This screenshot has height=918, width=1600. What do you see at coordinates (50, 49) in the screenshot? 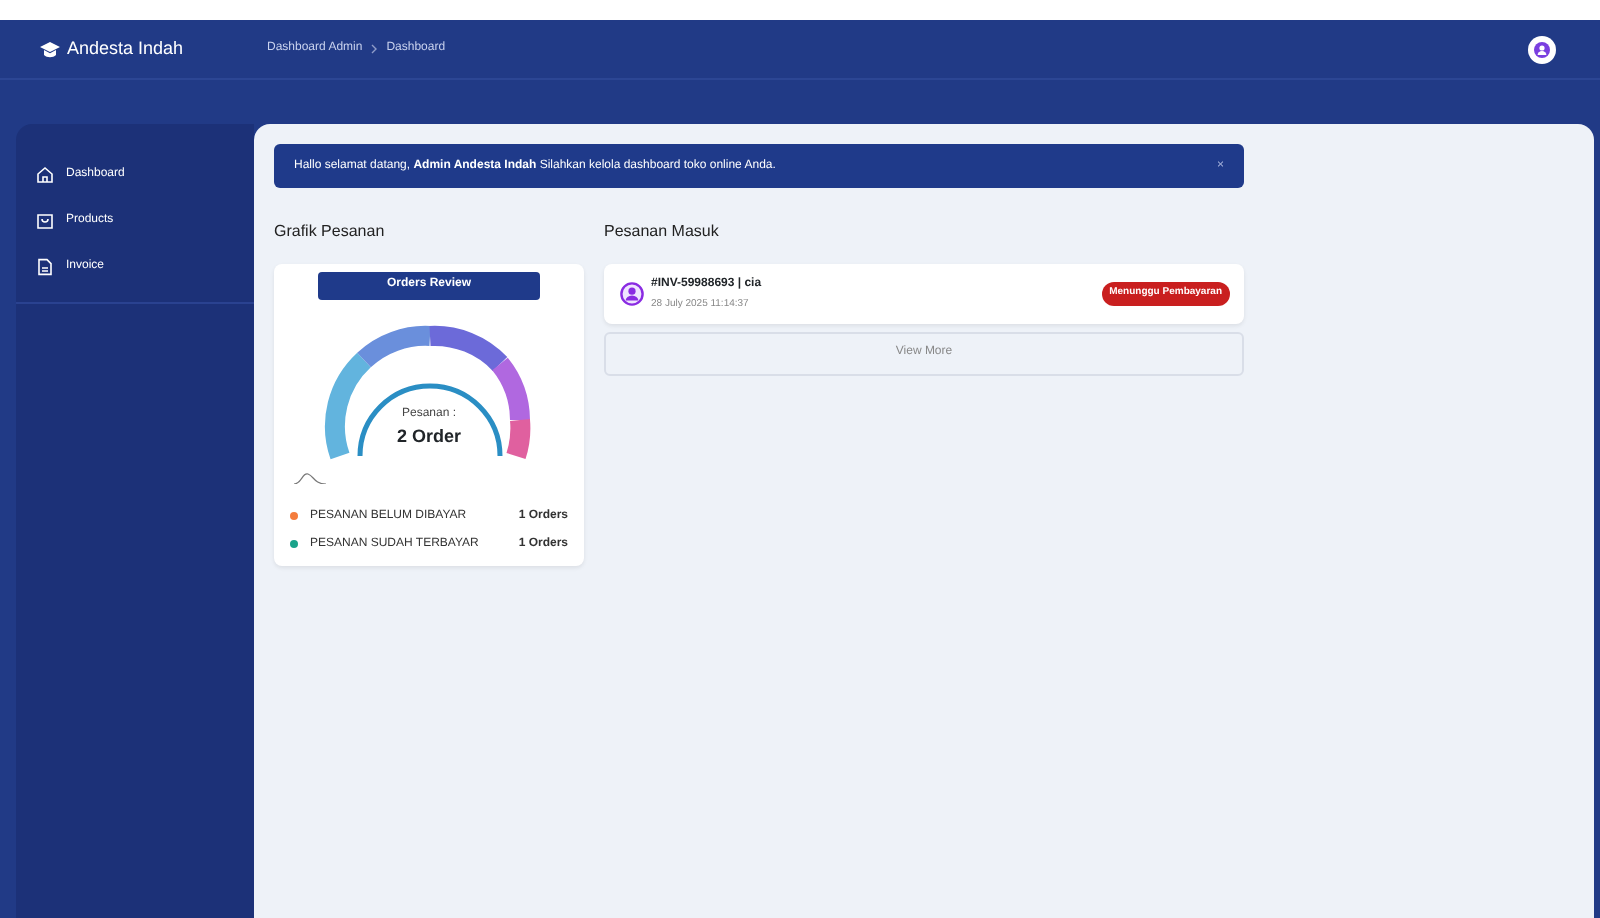
I see `graduation-cap-icon` at bounding box center [50, 49].